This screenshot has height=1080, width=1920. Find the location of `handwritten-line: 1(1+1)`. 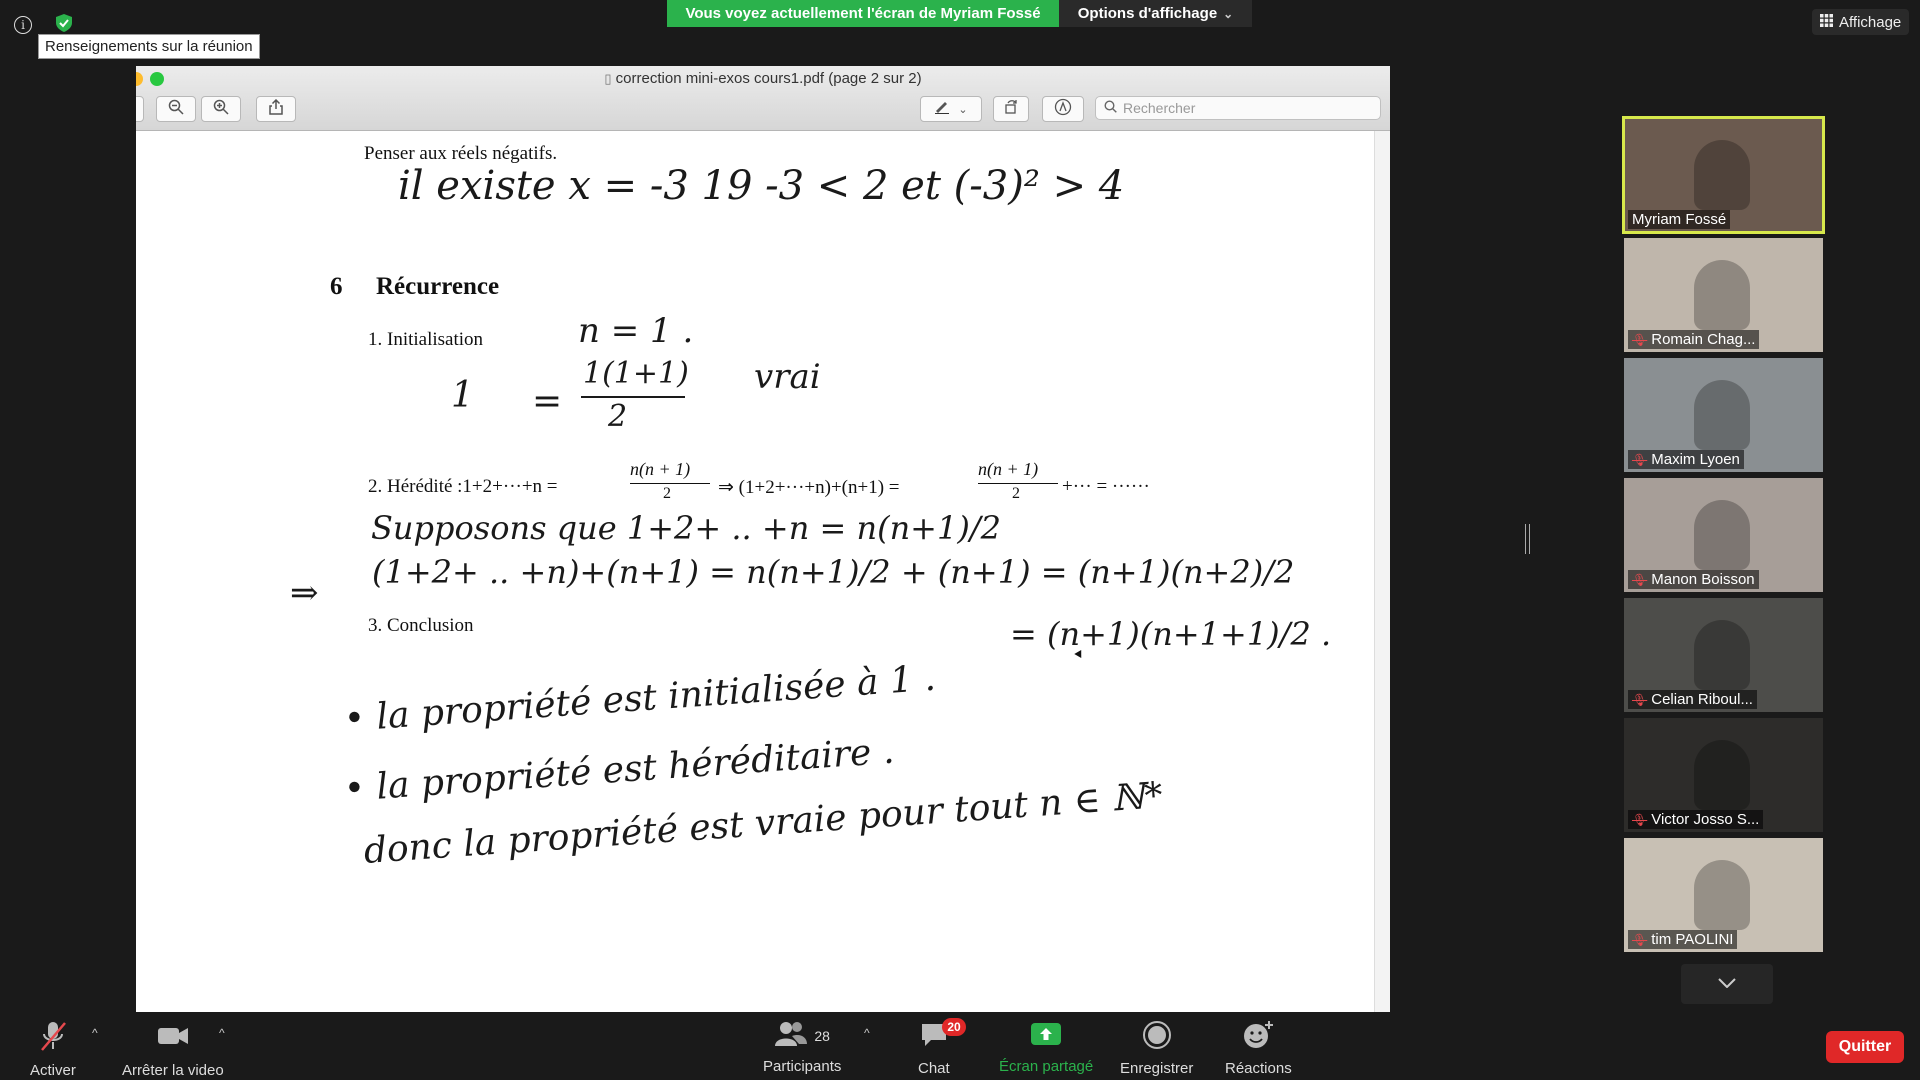

handwritten-line: 1(1+1) is located at coordinates (636, 373).